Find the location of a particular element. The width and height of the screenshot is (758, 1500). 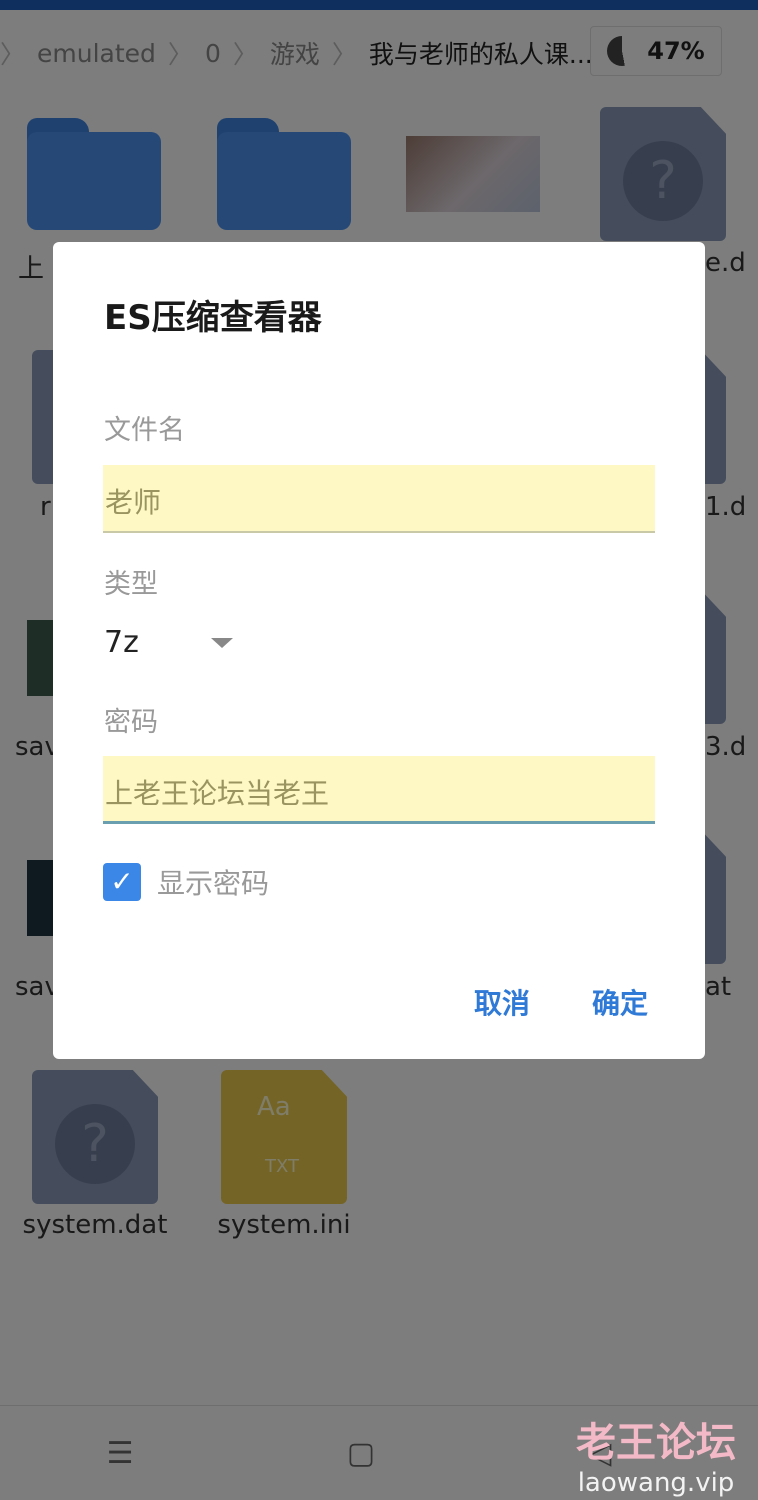

cancel-button: 取消 is located at coordinates (502, 1002).